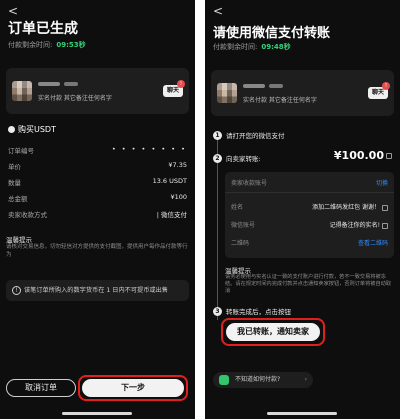  What do you see at coordinates (255, 136) in the screenshot?
I see `step-label: 请打开您的微信支付` at bounding box center [255, 136].